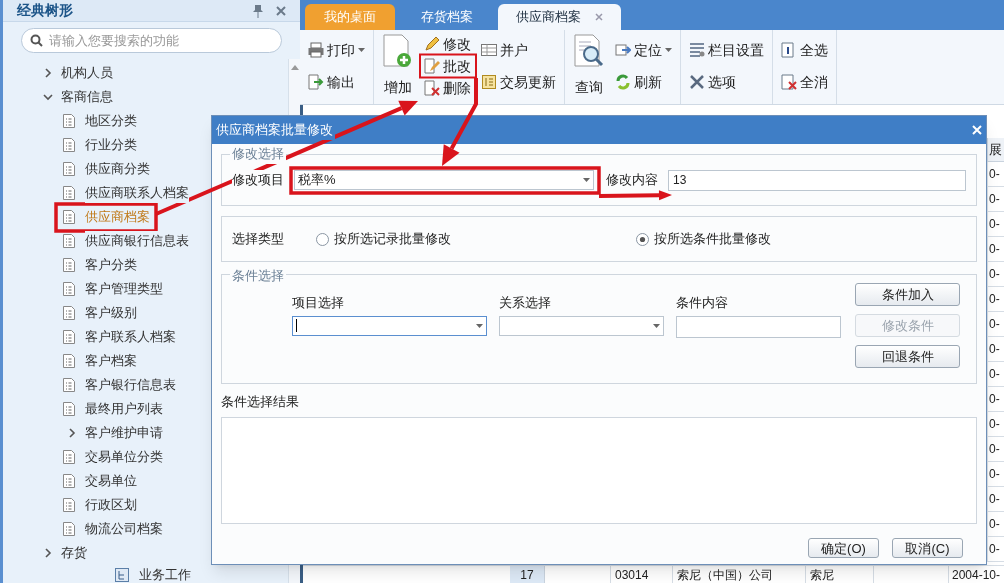  What do you see at coordinates (318, 303) in the screenshot?
I see `field-label: 项目选择` at bounding box center [318, 303].